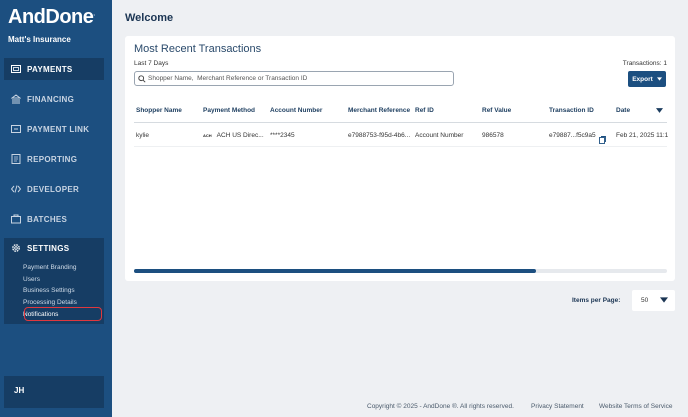 This screenshot has height=417, width=688. Describe the element at coordinates (635, 406) in the screenshot. I see `footer-terms-link: Website Terms of Service` at that location.